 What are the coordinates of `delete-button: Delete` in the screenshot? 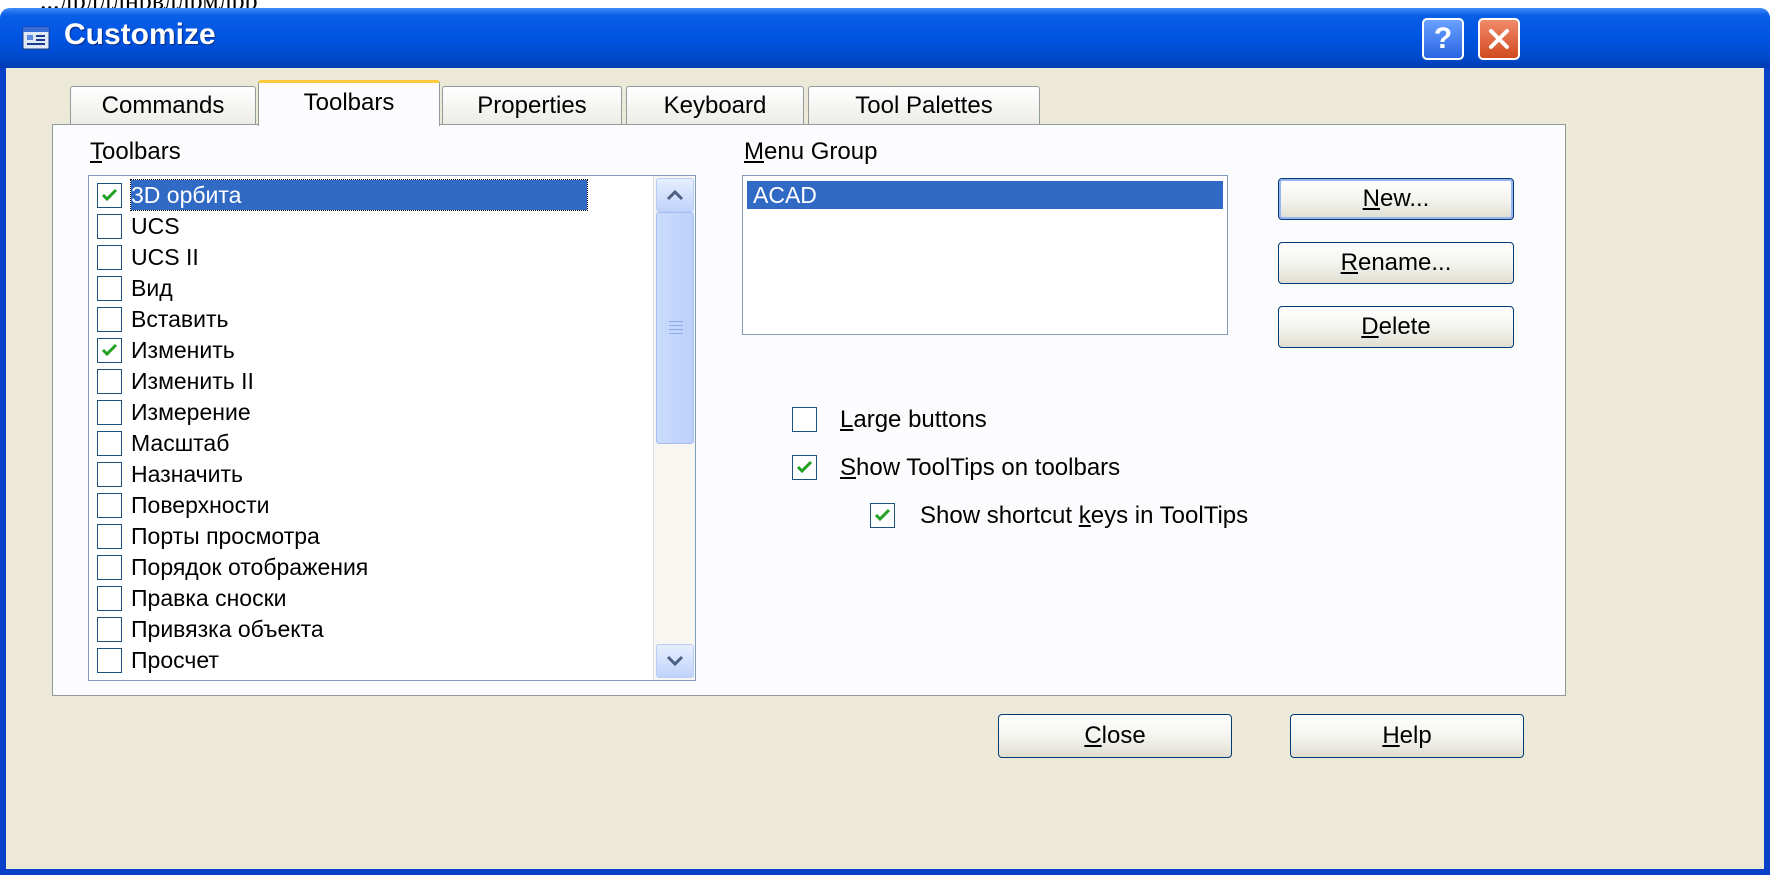 It's located at (1396, 327).